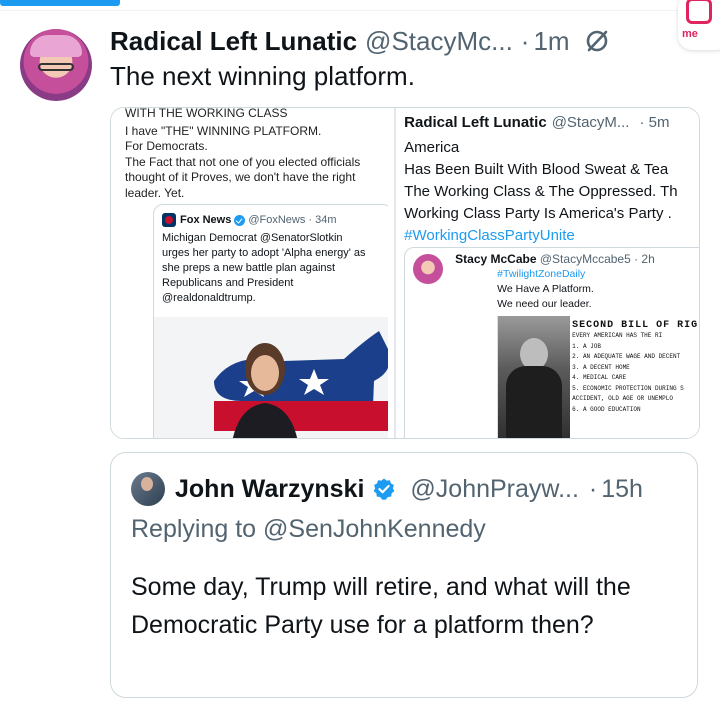  Describe the element at coordinates (265, 390) in the screenshot. I see `person-photo` at that location.